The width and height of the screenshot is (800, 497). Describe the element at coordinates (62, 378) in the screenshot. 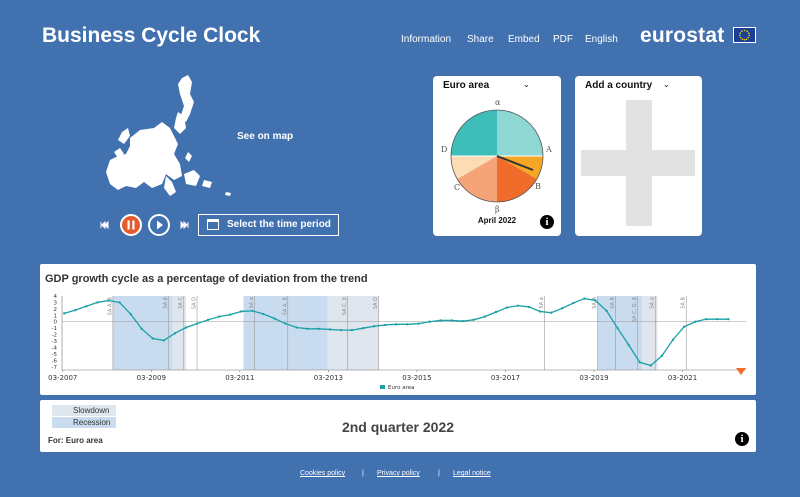

I see `x-tick-label: 03-2007` at that location.